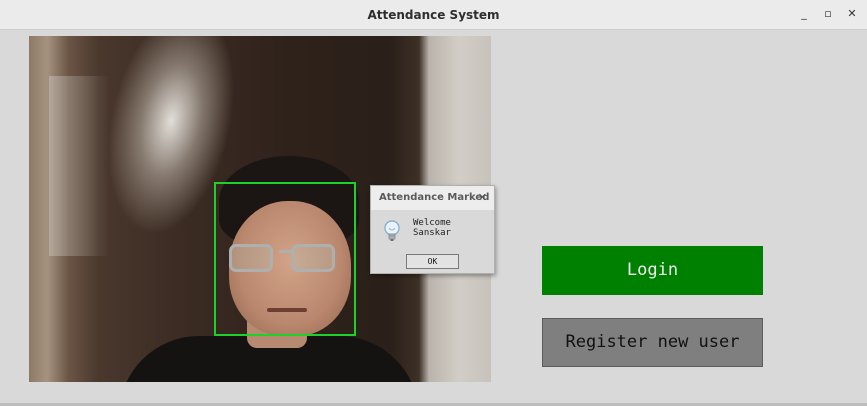 The width and height of the screenshot is (867, 406). Describe the element at coordinates (285, 259) in the screenshot. I see `face-detection-box` at that location.